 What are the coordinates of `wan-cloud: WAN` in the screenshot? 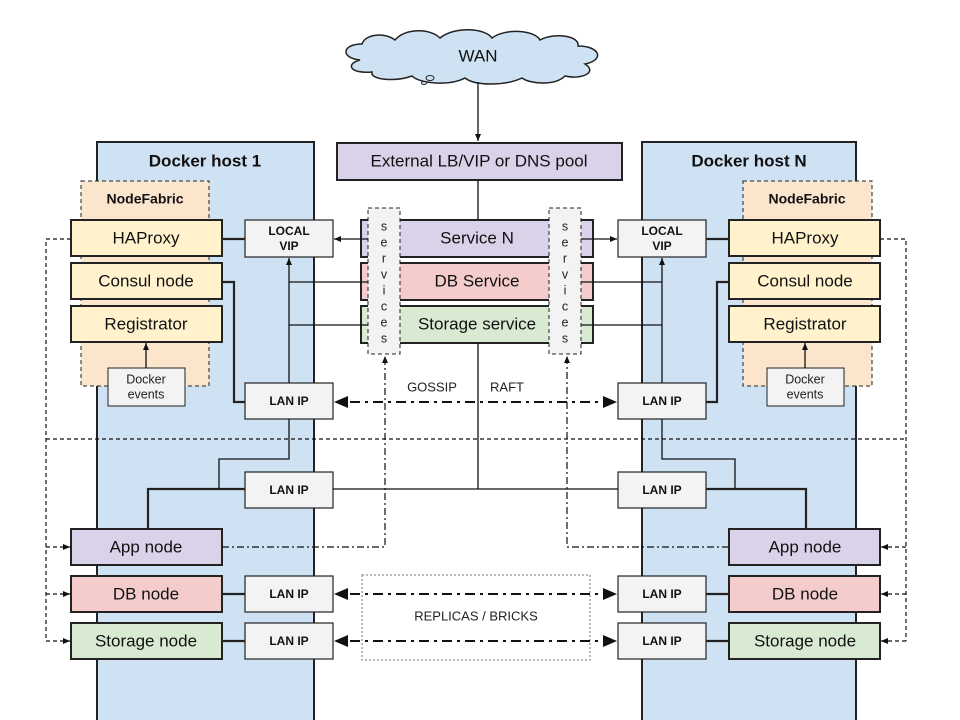 It's located at (472, 57).